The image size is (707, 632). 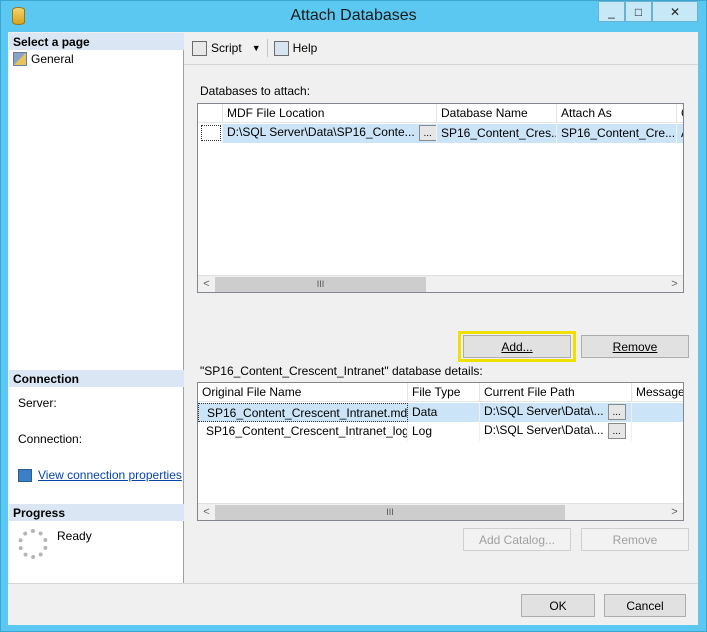 I want to click on column-database-name: Database Name, so click(x=497, y=113).